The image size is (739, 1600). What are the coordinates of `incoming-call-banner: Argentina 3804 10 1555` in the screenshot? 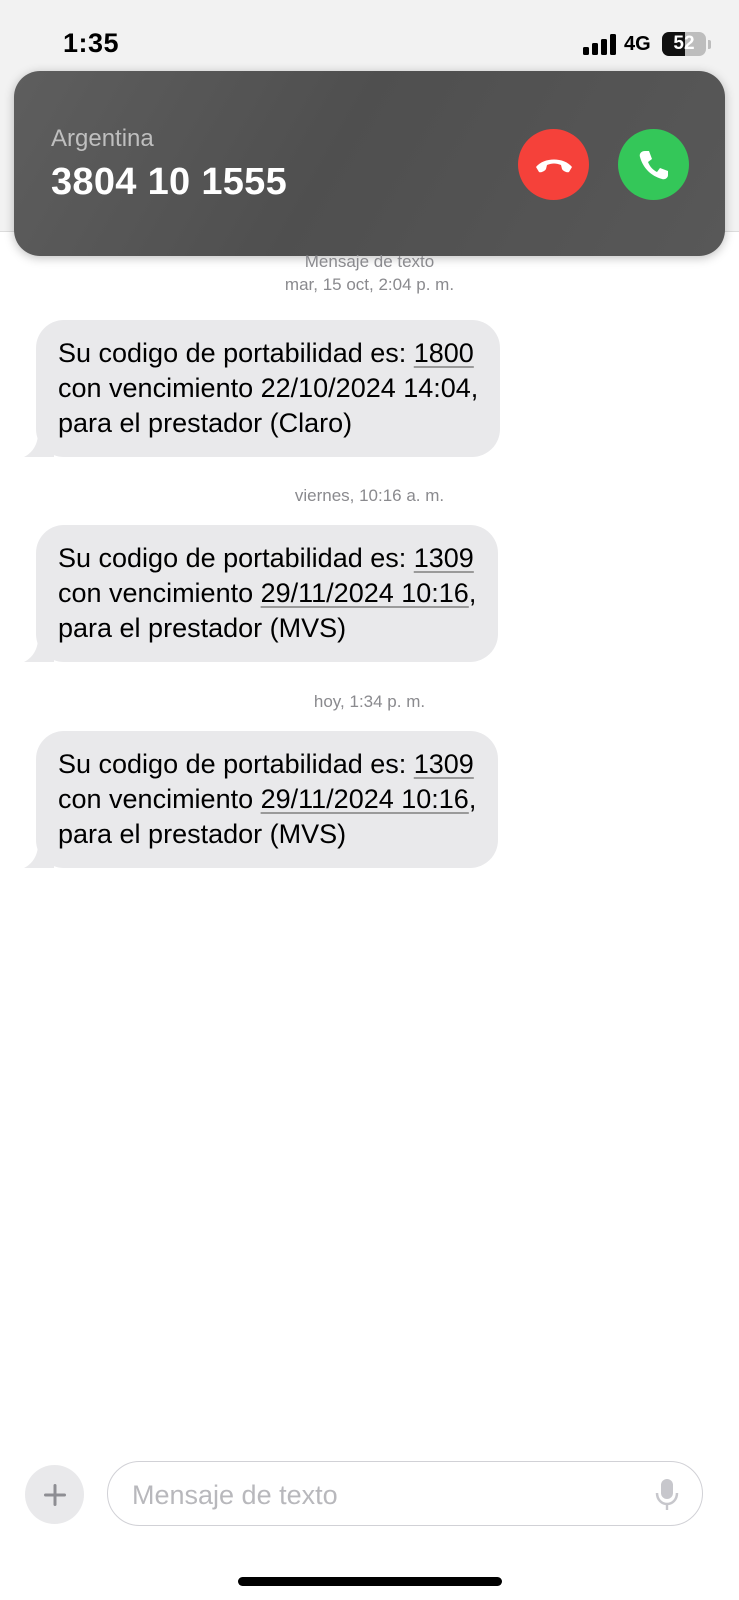 It's located at (369, 163).